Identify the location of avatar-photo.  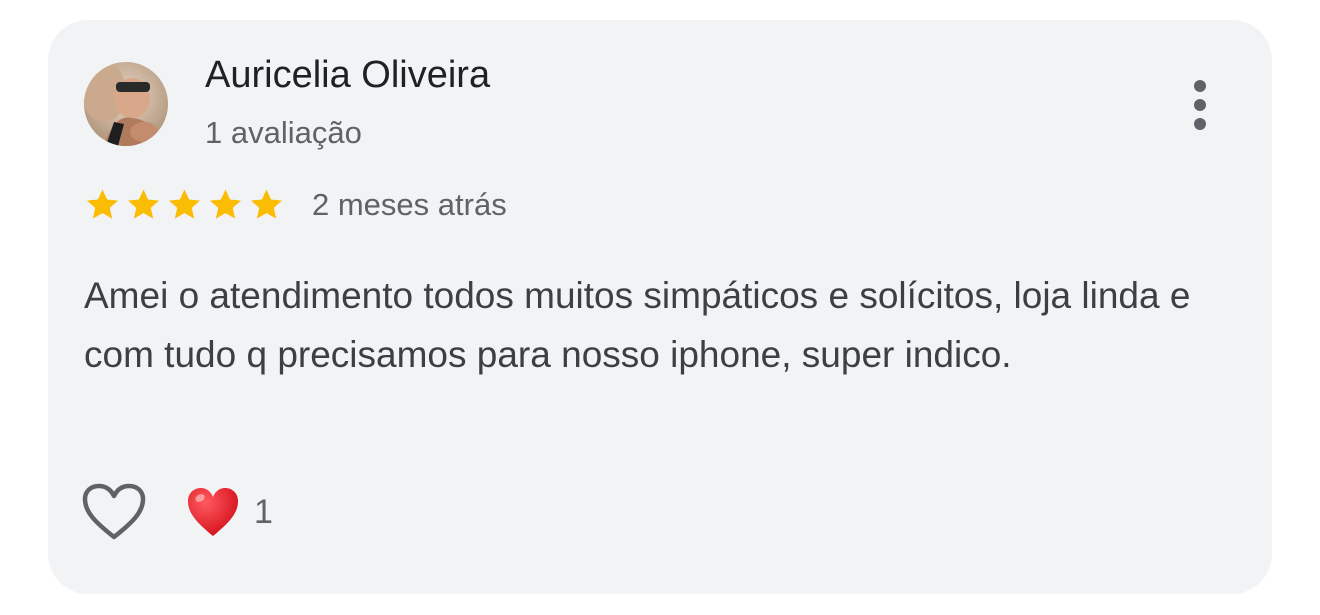
(126, 104).